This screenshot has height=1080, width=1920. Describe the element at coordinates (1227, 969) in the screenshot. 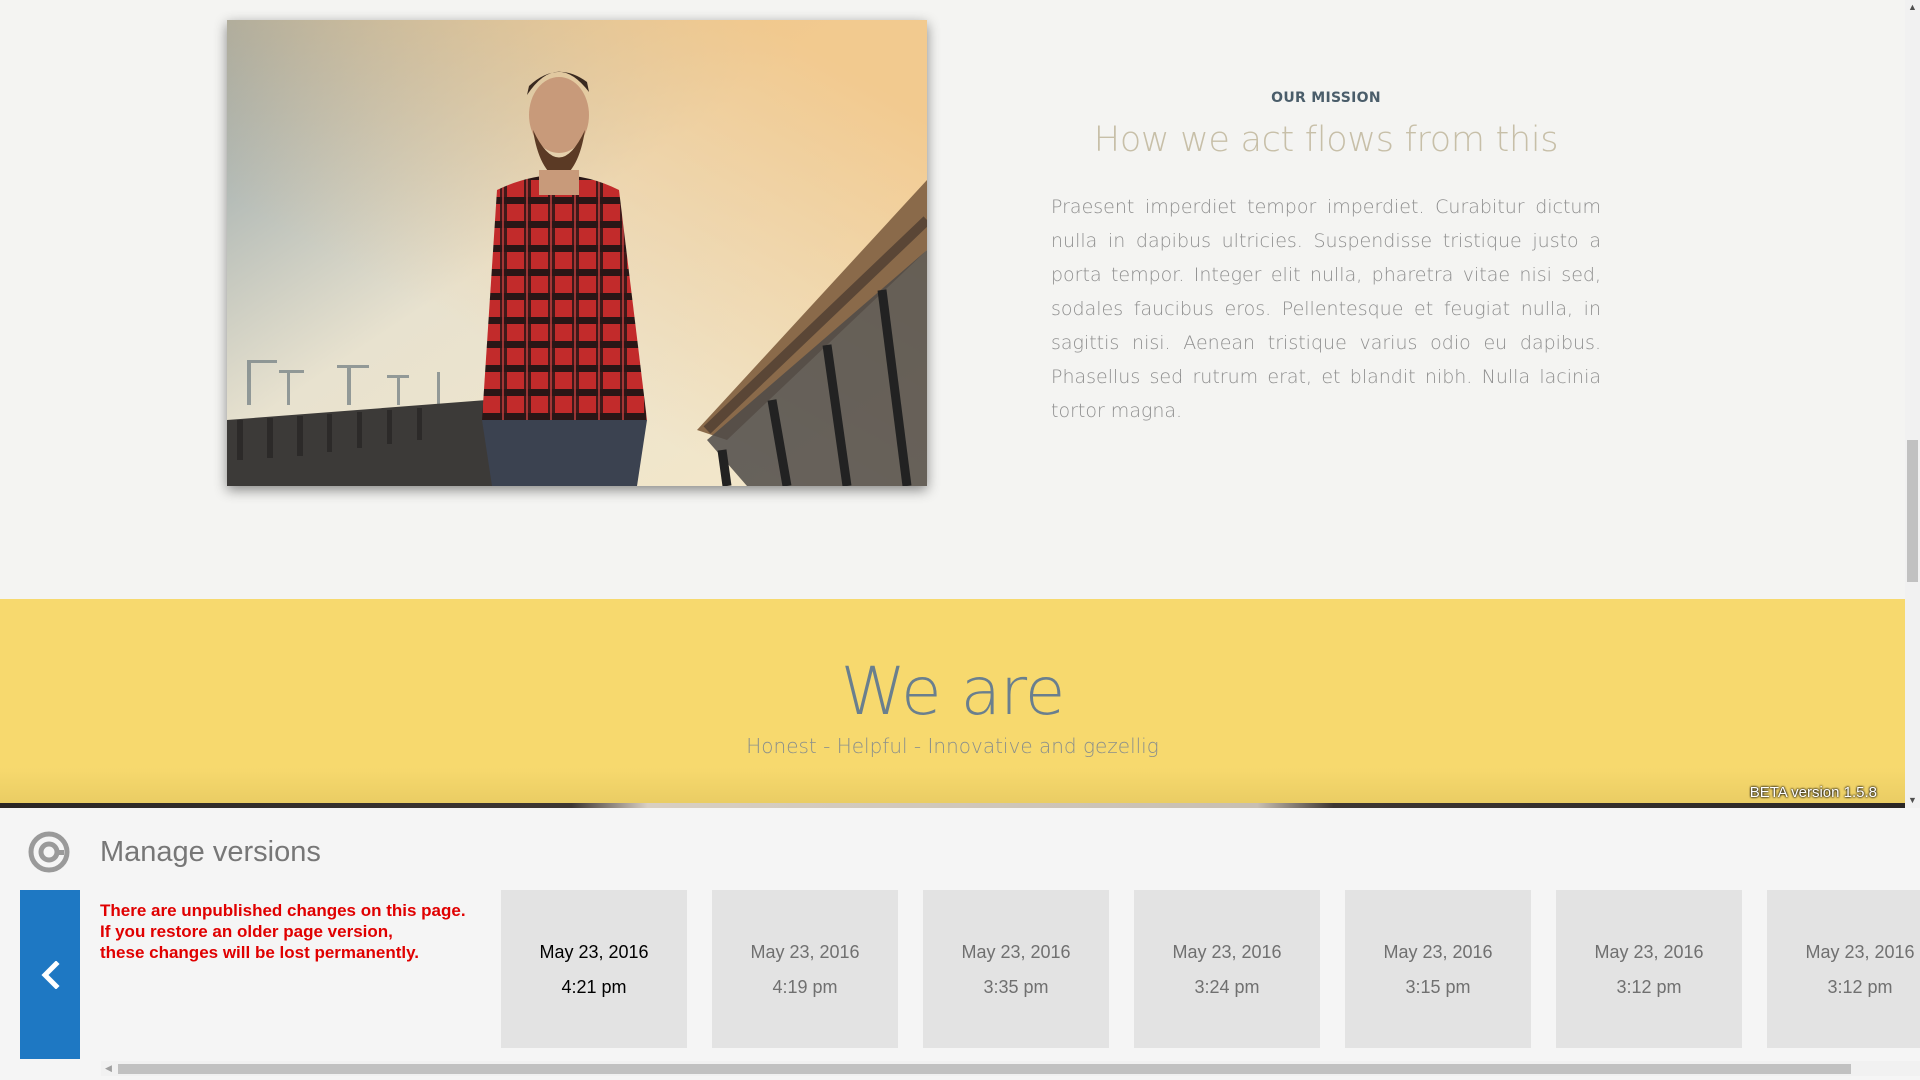

I see `version-card: May 23, 2016 3:24 pm` at that location.